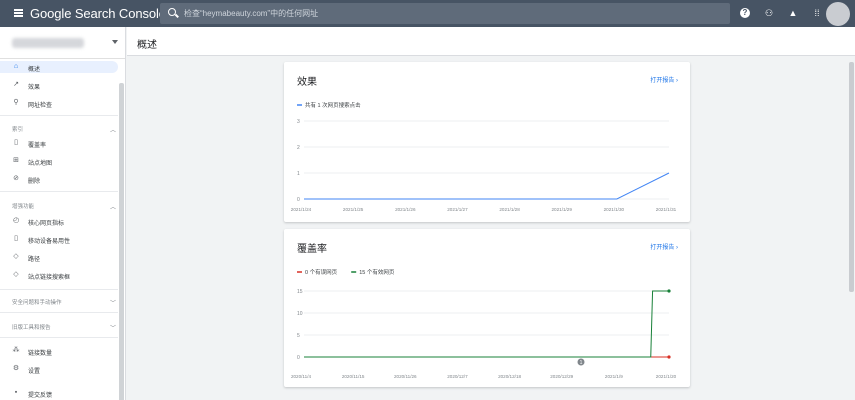 The width and height of the screenshot is (855, 400). Describe the element at coordinates (405, 209) in the screenshot. I see `x-tick-label: 2021/1/26` at that location.